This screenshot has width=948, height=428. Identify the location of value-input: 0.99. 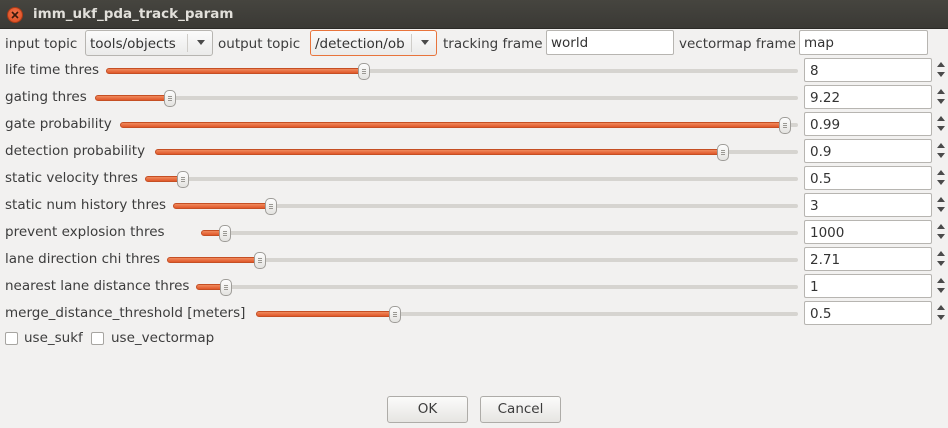
(868, 124).